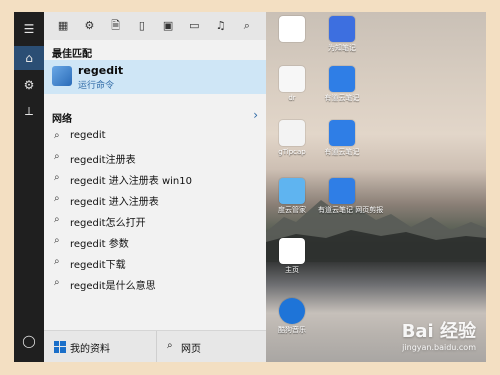  I want to click on desktop-icon: 有道云笔记 网页剪报, so click(351, 196).